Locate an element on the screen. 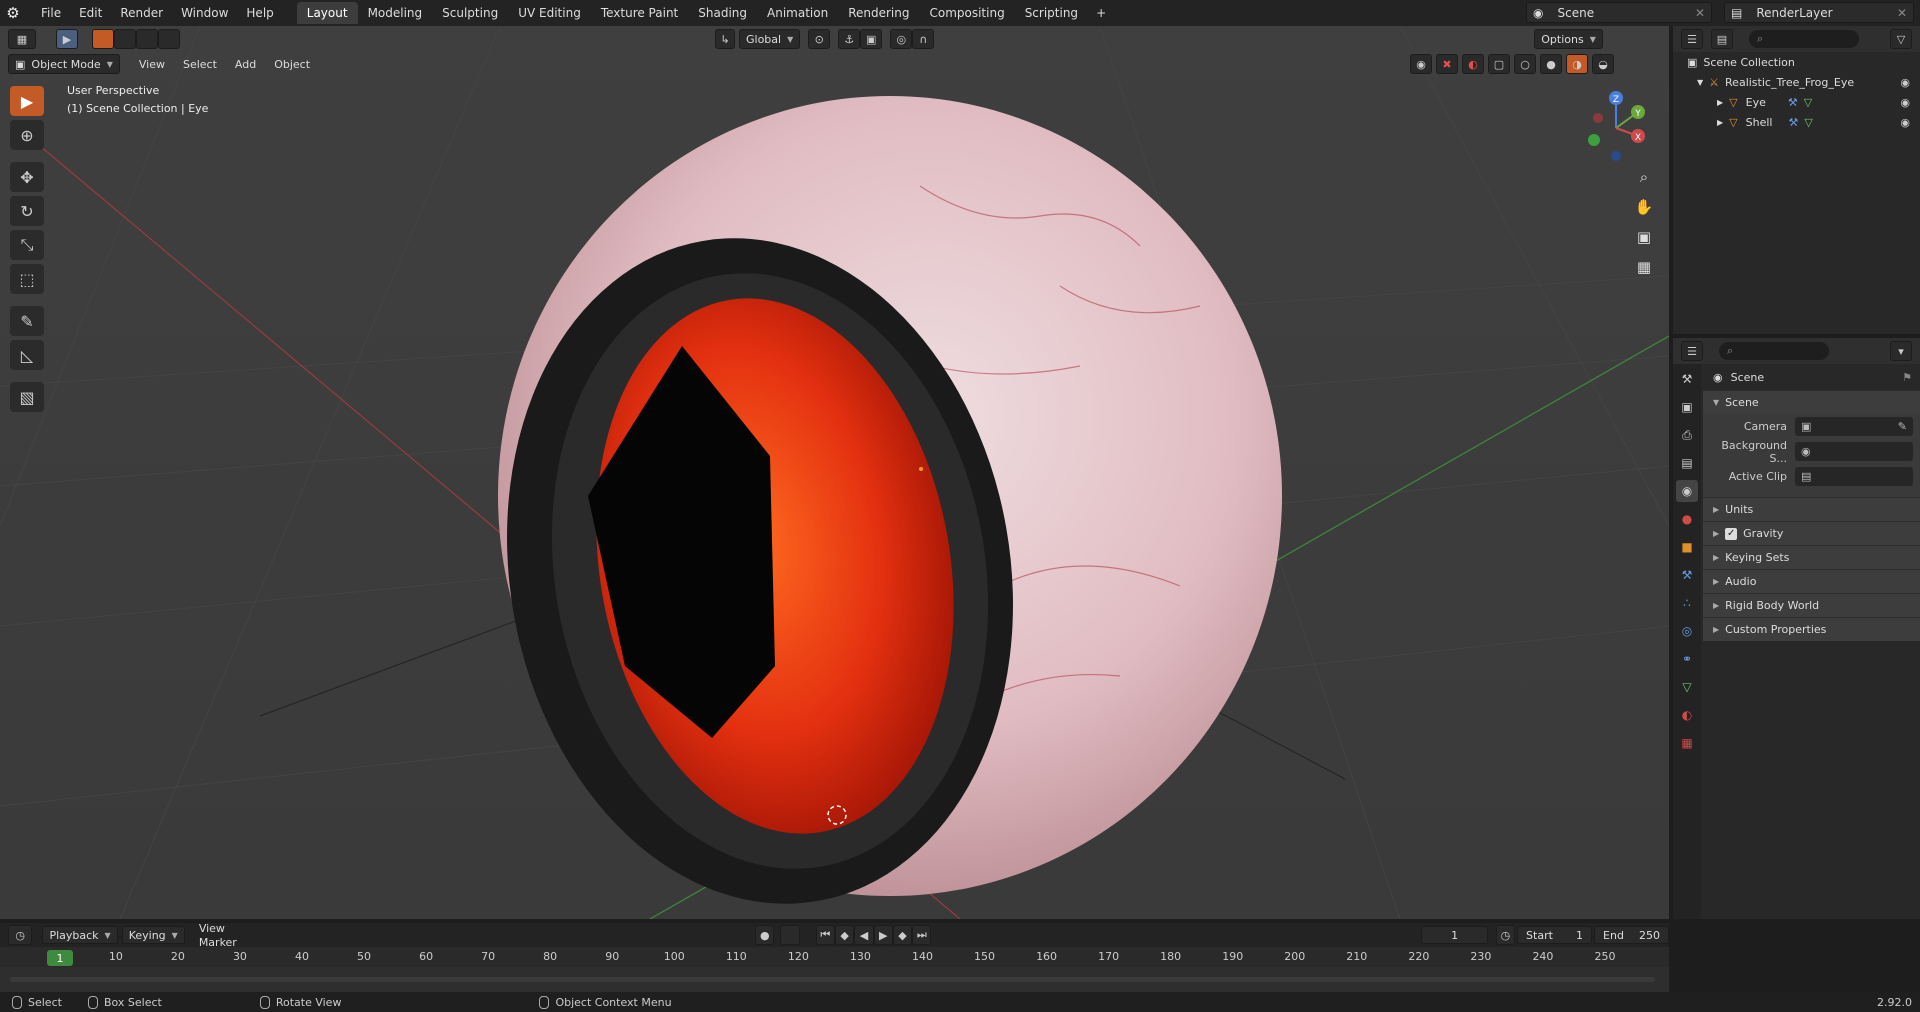 This screenshot has height=1012, width=1920. menu-file: File is located at coordinates (51, 13).